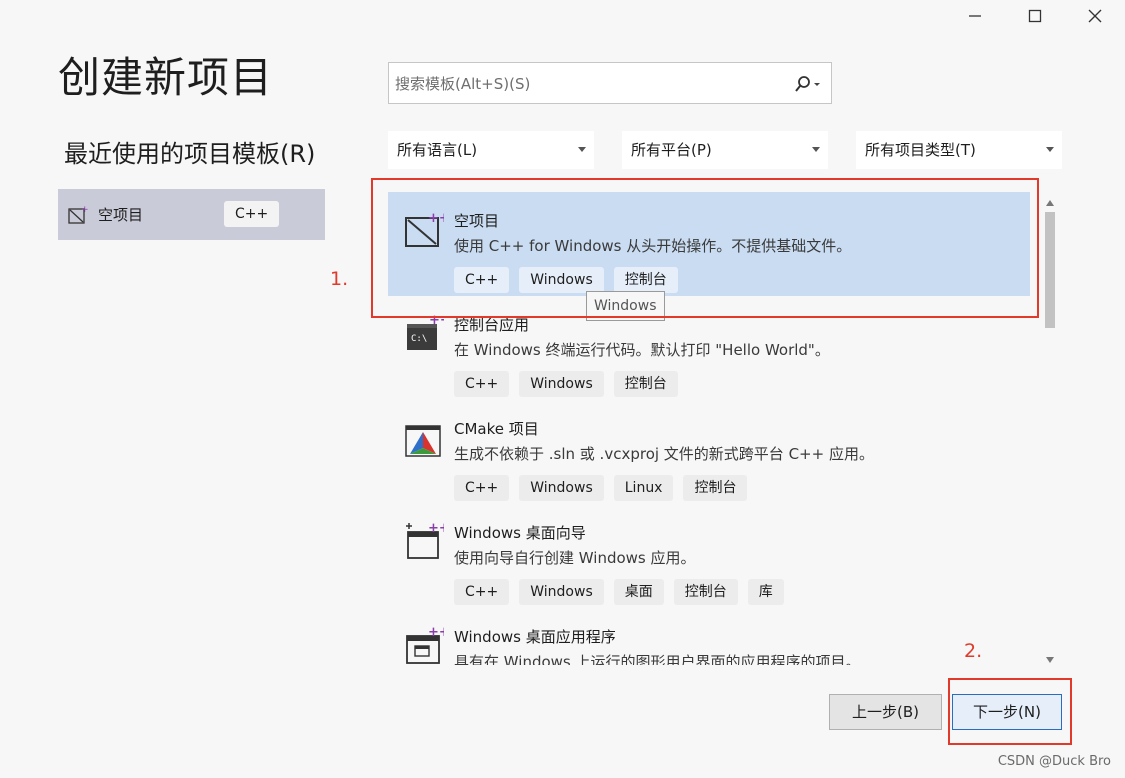  Describe the element at coordinates (419, 339) in the screenshot. I see `svg-text: C:\` at that location.